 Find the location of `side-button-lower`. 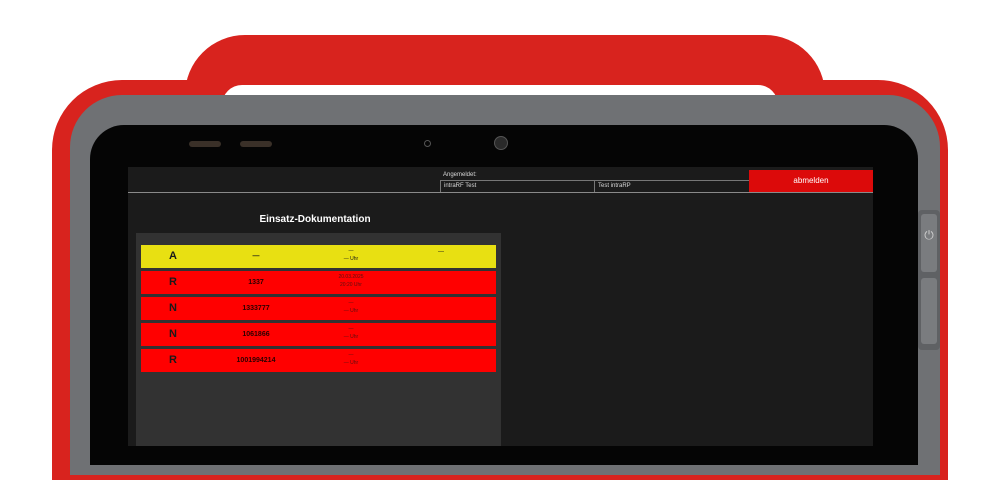

side-button-lower is located at coordinates (929, 311).